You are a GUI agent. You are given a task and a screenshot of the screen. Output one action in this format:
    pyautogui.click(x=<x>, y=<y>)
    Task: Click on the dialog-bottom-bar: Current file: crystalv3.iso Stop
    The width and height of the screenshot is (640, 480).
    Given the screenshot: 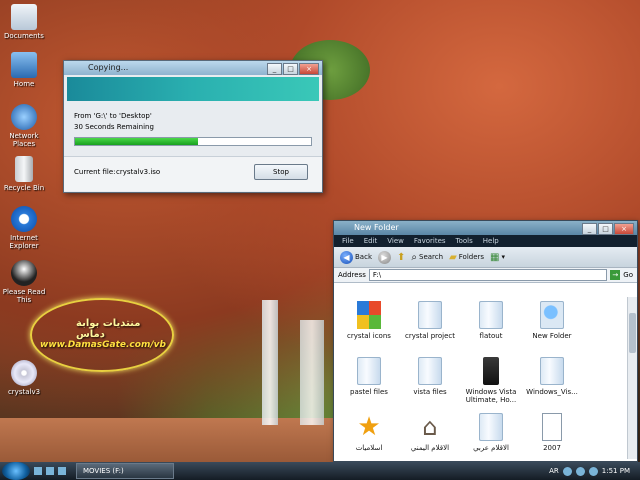 What is the action you would take?
    pyautogui.click(x=193, y=173)
    